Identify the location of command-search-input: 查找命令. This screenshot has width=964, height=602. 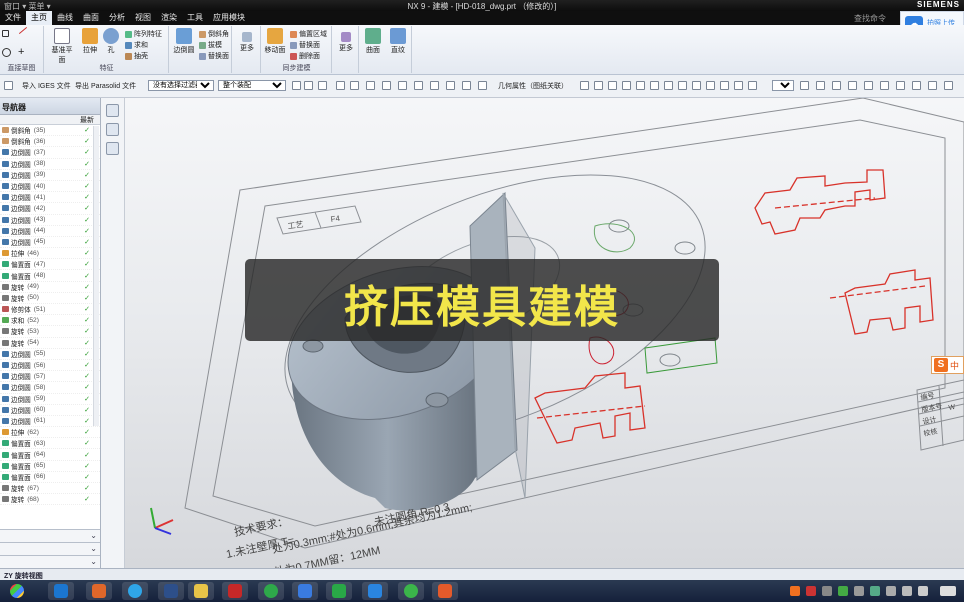
(870, 18).